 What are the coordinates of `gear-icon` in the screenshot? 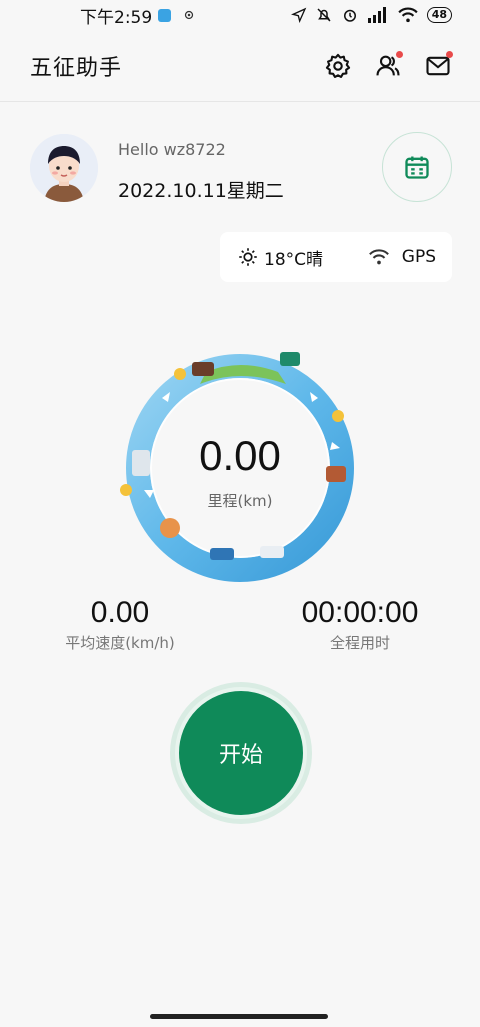 It's located at (338, 65).